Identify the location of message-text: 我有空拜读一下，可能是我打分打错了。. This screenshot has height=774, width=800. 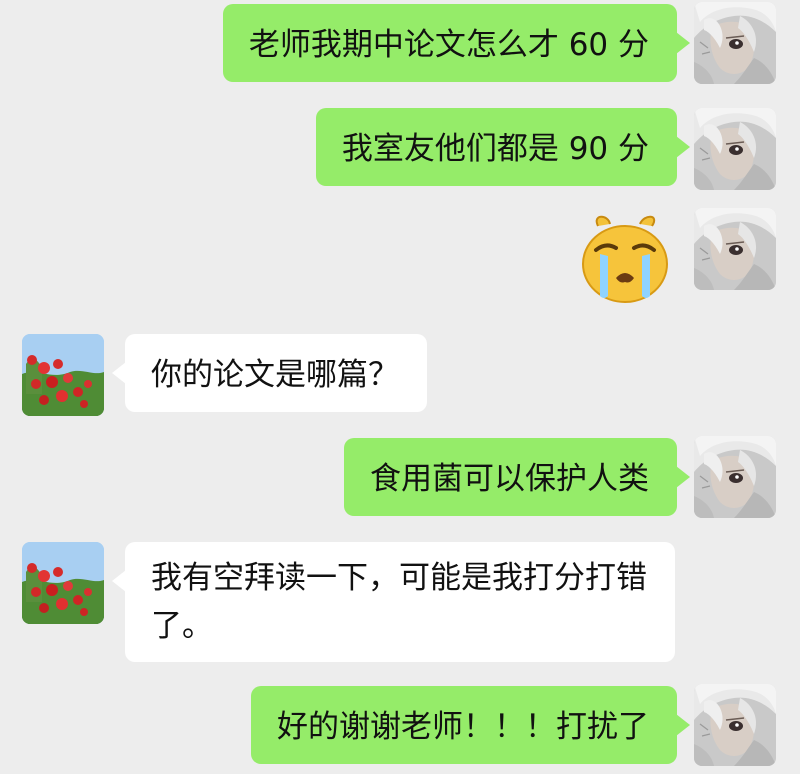
(399, 602).